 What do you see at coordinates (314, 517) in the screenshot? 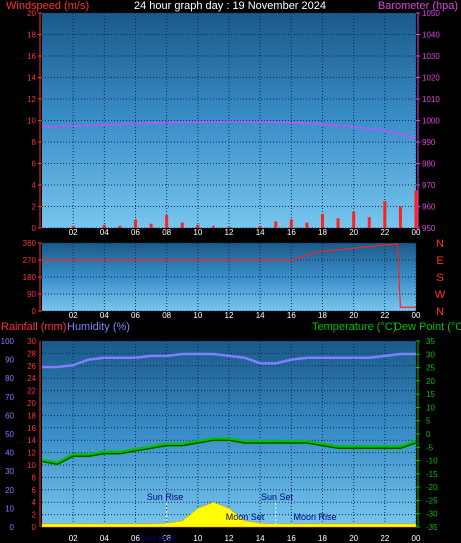
I see `moon-rise-label: Moon Rise` at bounding box center [314, 517].